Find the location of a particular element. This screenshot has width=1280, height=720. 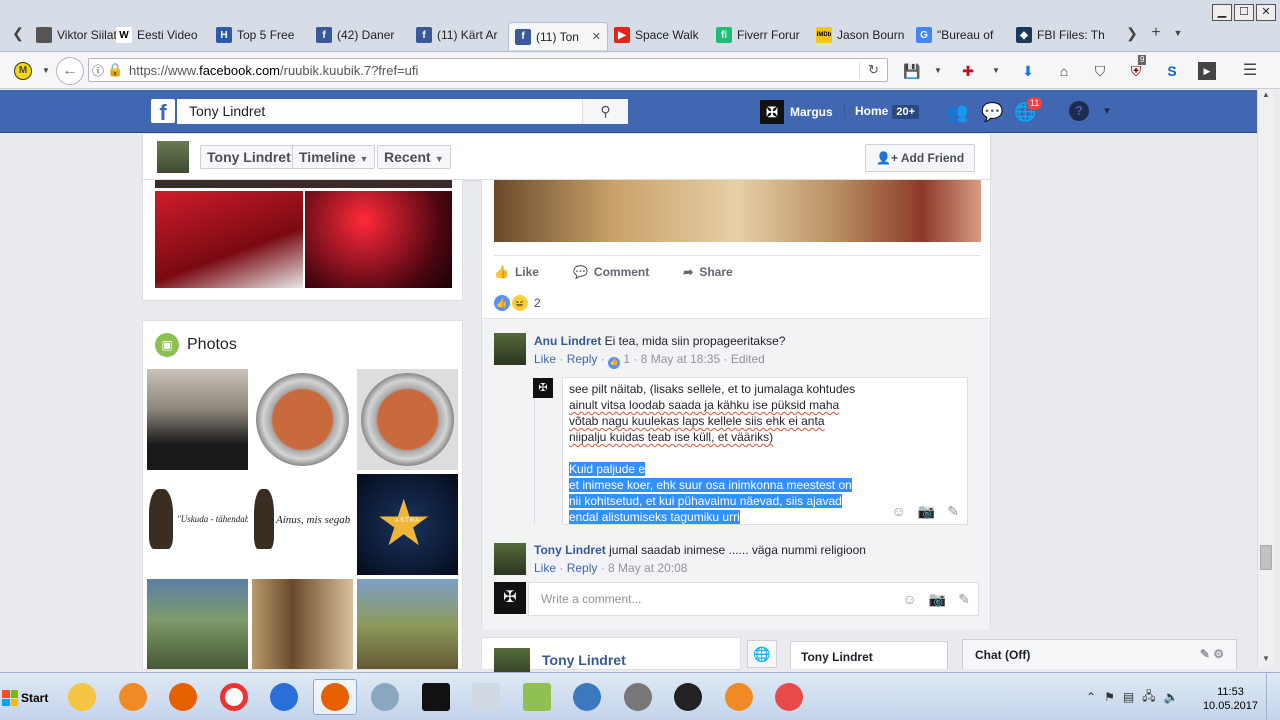

photo-portrait is located at coordinates (197, 419).